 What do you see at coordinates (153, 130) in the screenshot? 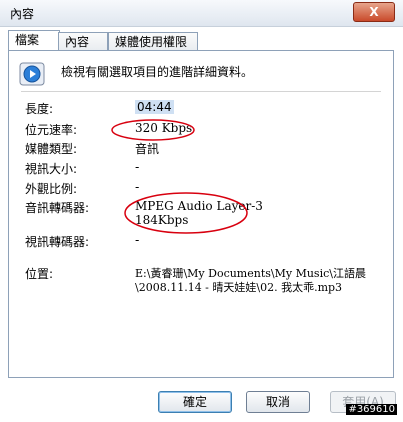
I see `annotation-ellipse-bitrate` at bounding box center [153, 130].